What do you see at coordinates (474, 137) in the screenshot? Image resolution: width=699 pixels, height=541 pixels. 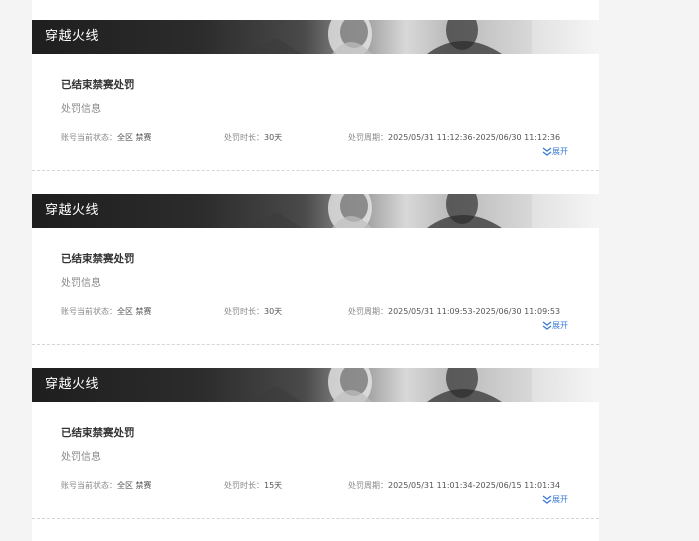 I see `penalty-period-value: 2025/05/31 11:12:36-2025/06/30 11:12:36` at bounding box center [474, 137].